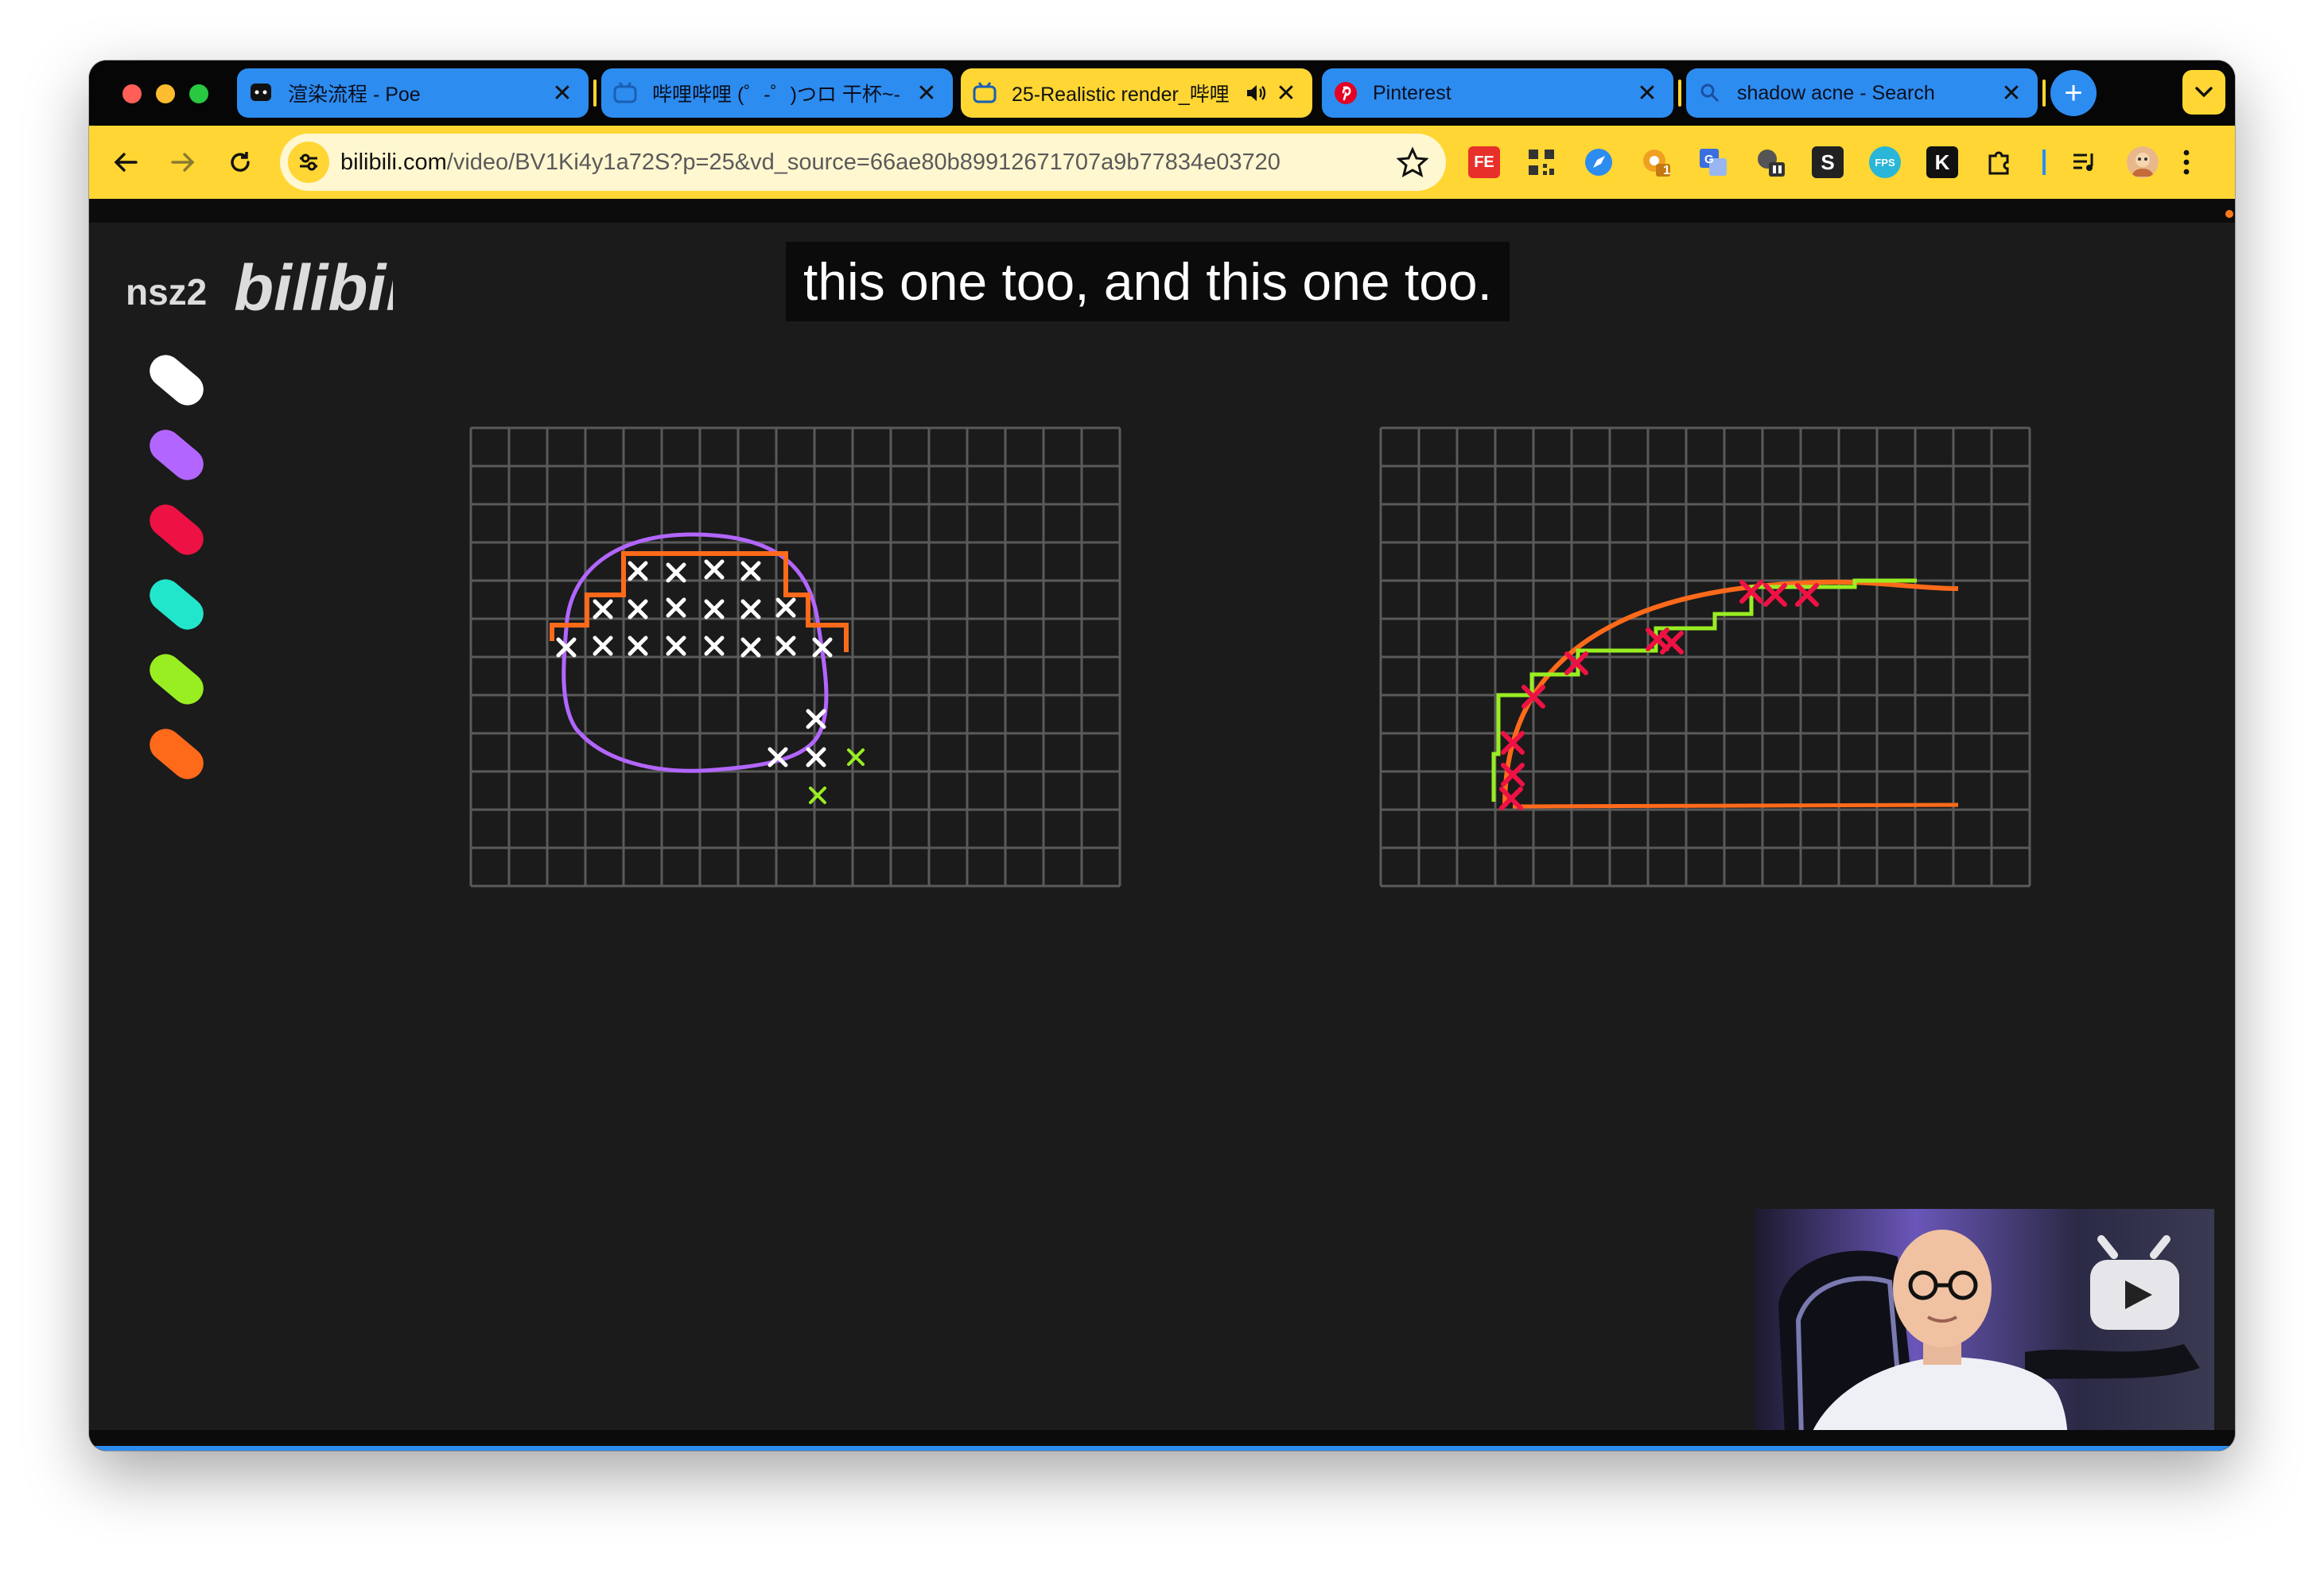 This screenshot has width=2324, height=1570. I want to click on translate-extension-icon: G, so click(1713, 162).